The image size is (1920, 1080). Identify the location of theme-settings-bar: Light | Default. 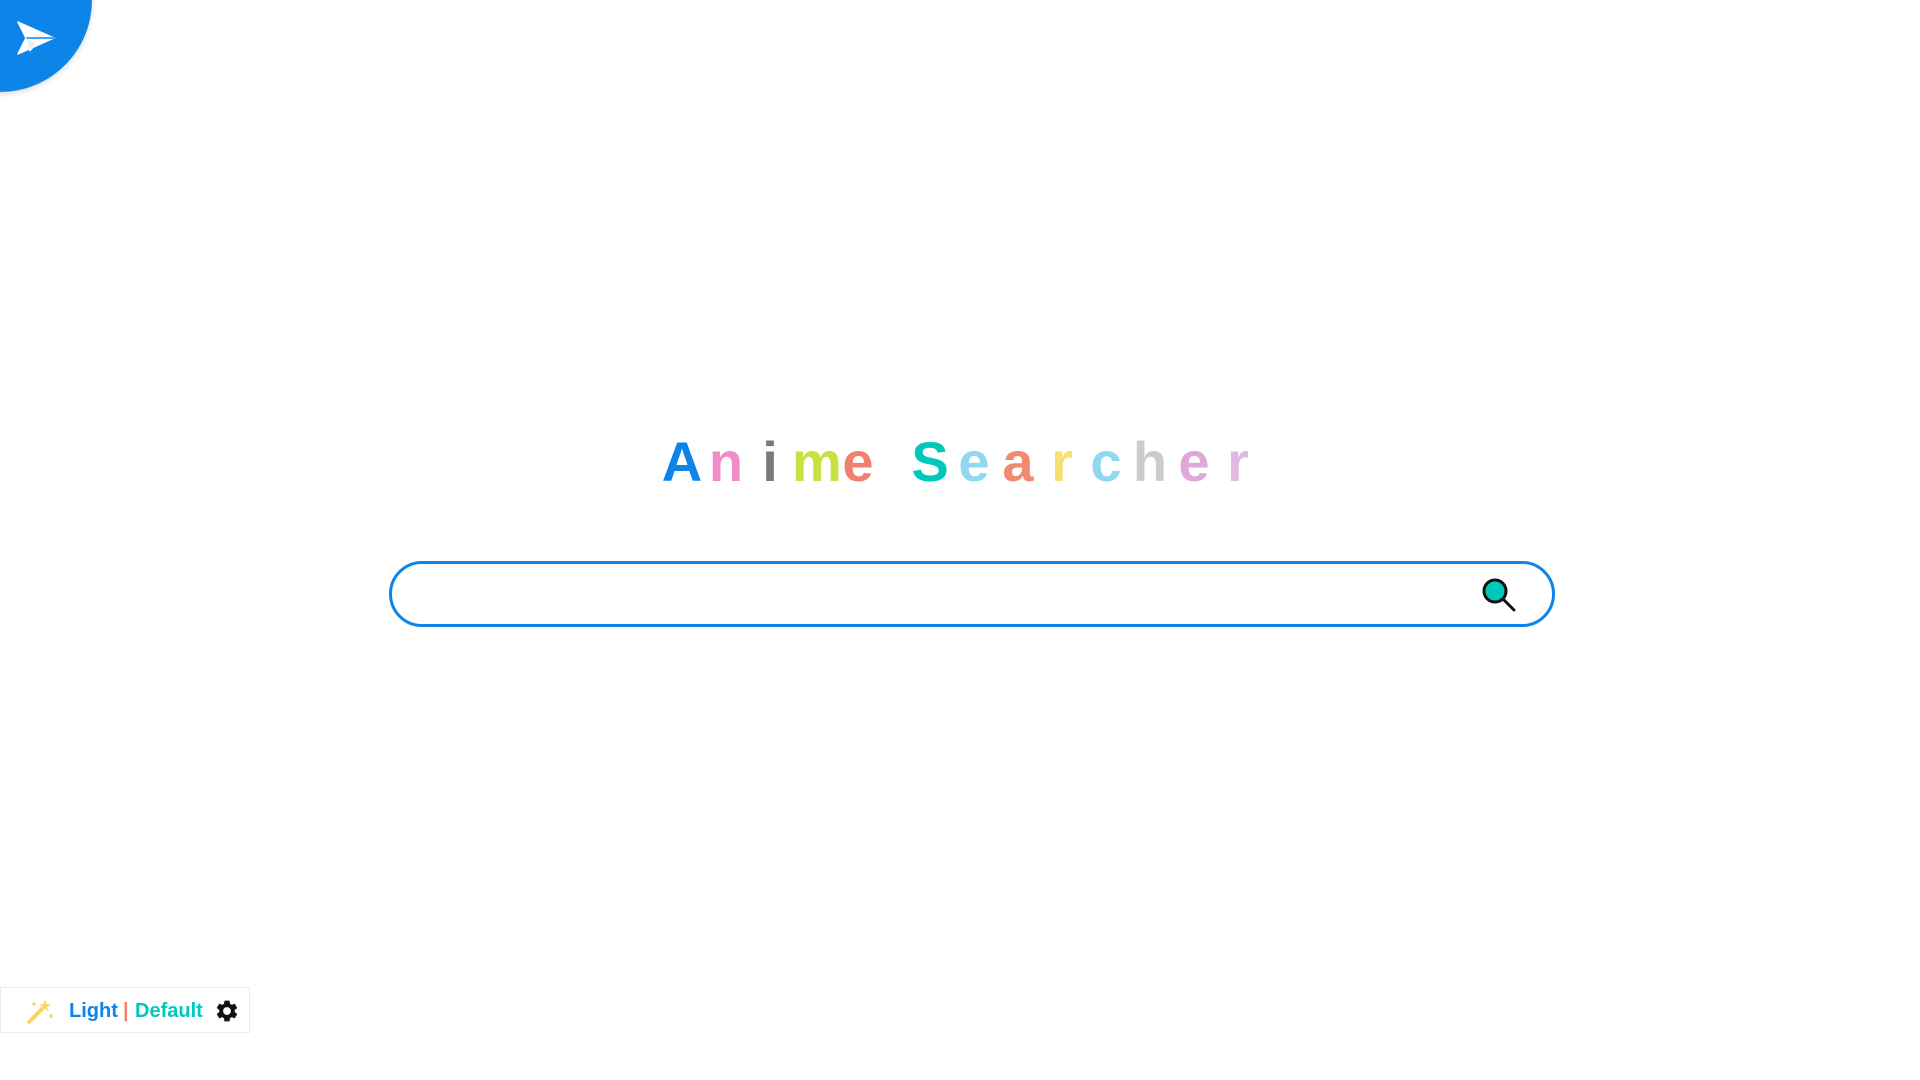
(125, 1010).